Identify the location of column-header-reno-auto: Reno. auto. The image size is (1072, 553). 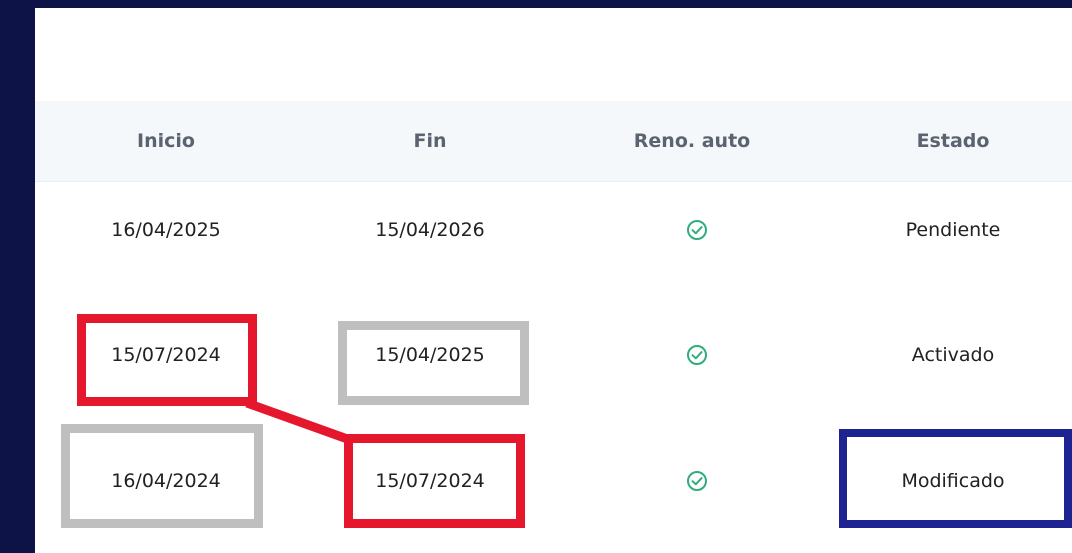
(692, 141).